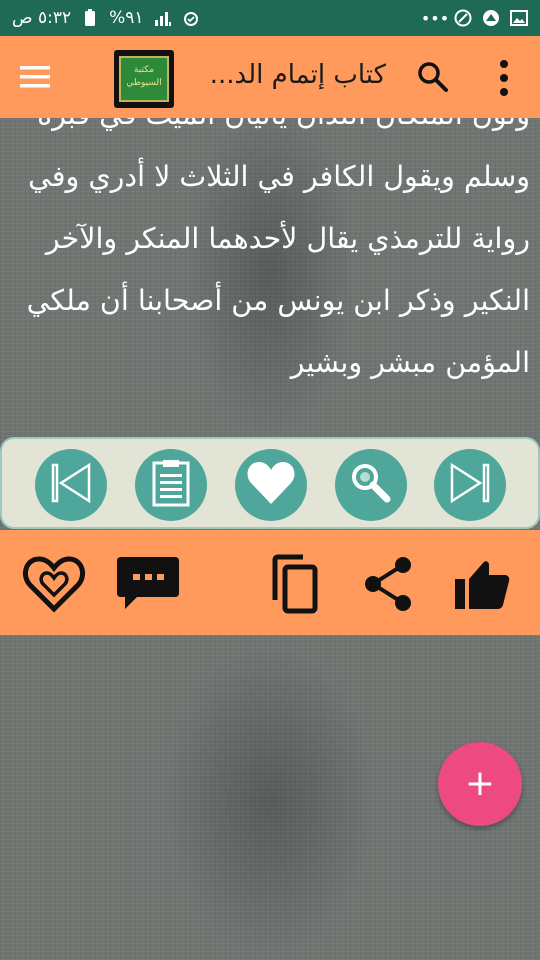 This screenshot has width=540, height=960. I want to click on add-fab: +, so click(480, 784).